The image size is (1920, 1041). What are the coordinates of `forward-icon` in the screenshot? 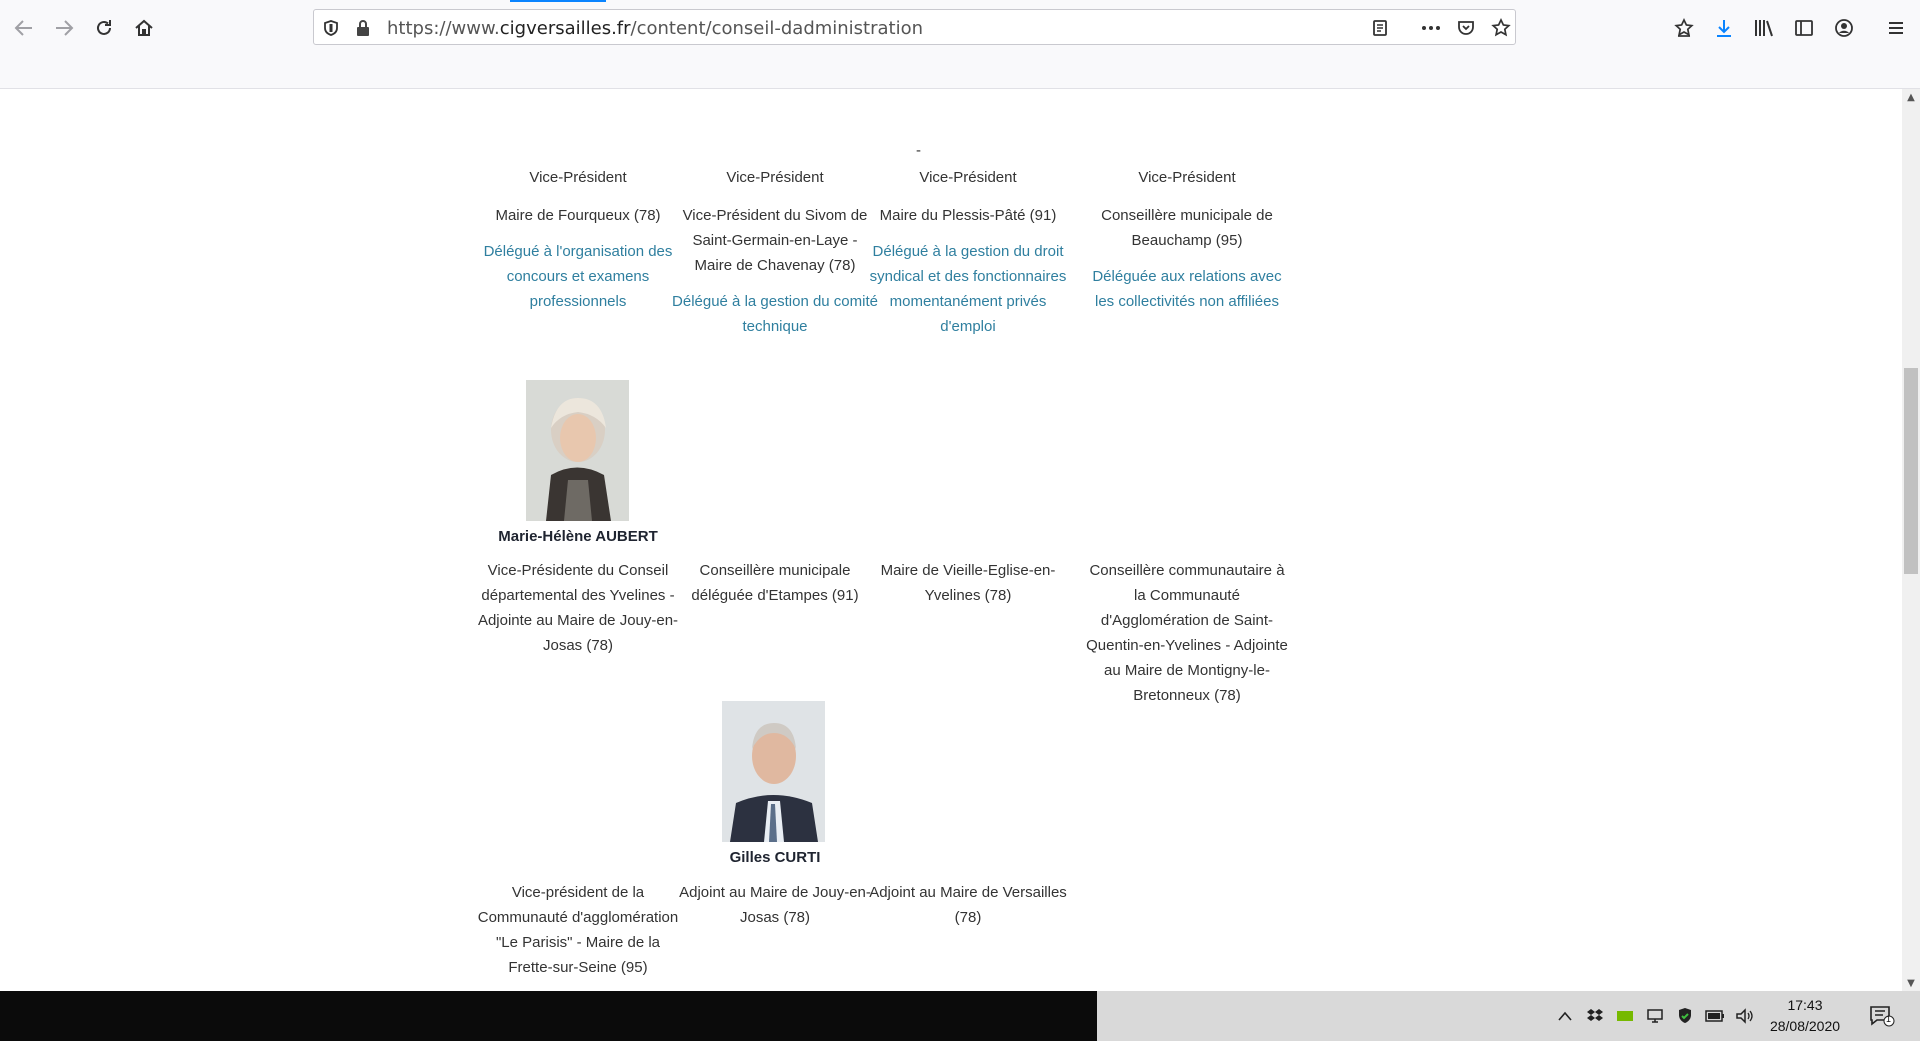 It's located at (64, 28).